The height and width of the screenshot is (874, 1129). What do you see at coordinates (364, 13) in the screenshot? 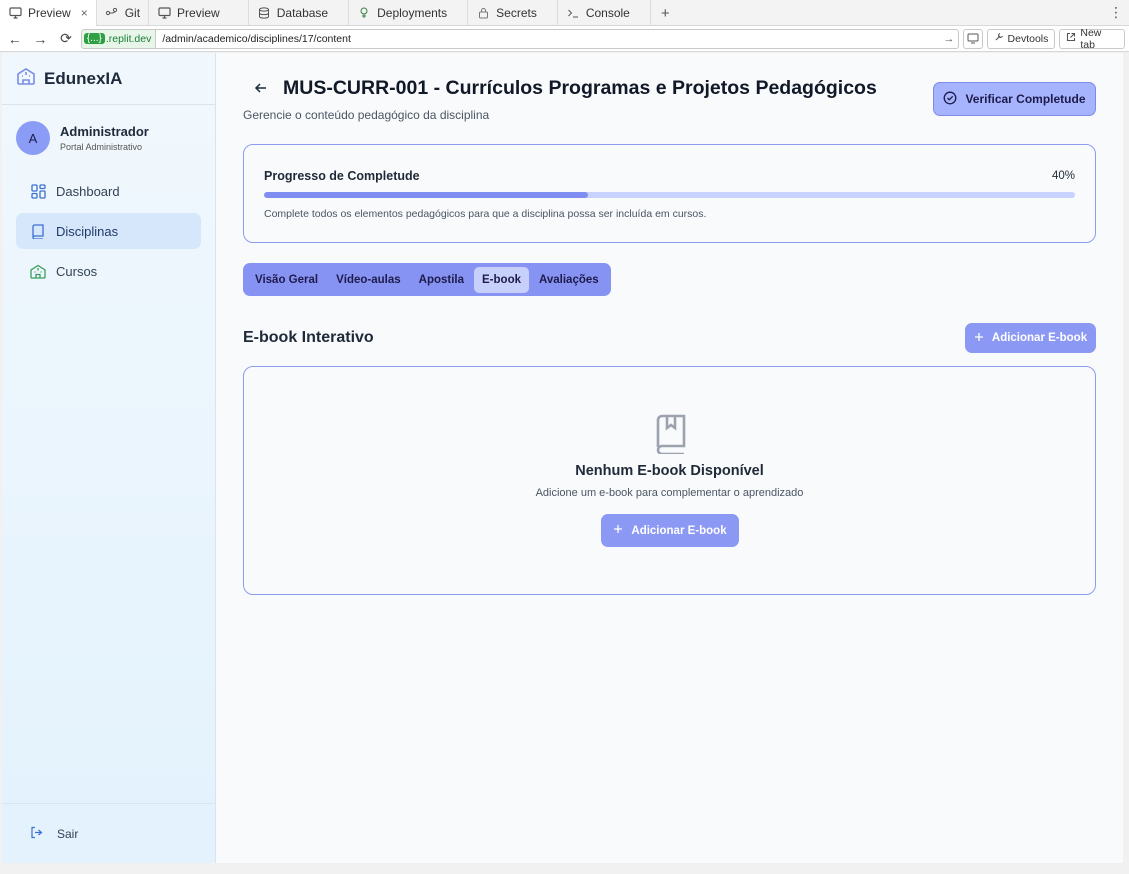
I see `deploy-icon` at bounding box center [364, 13].